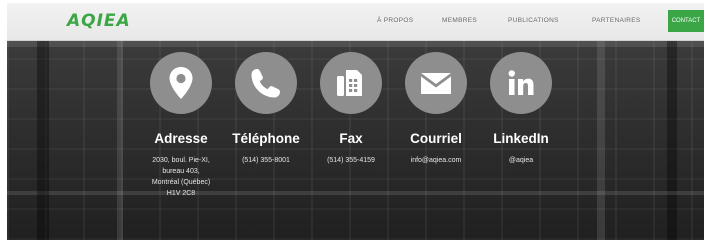 The width and height of the screenshot is (709, 243). What do you see at coordinates (521, 138) in the screenshot?
I see `contact-title: LinkedIn` at bounding box center [521, 138].